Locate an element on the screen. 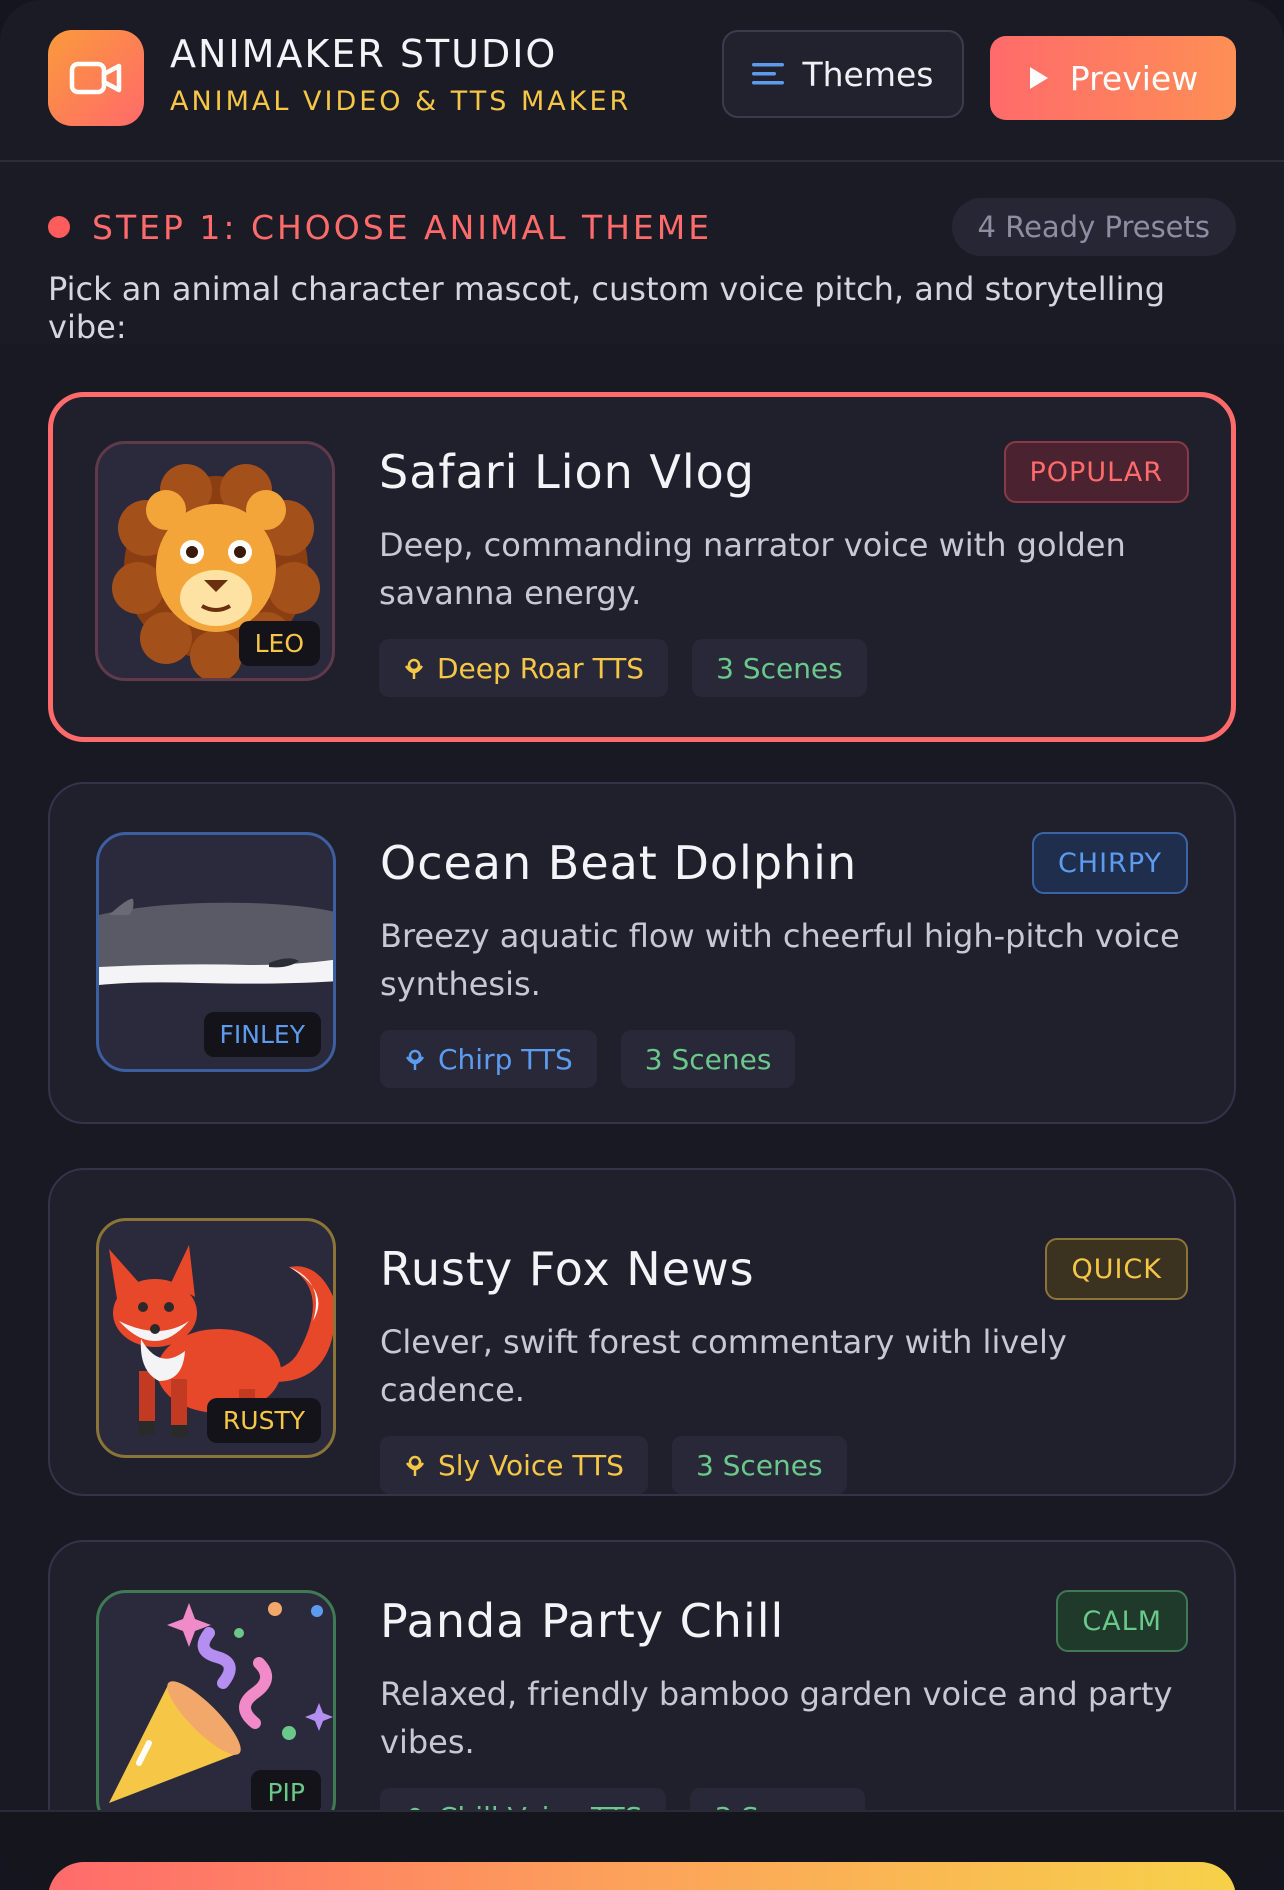 The height and width of the screenshot is (1890, 1284). card-title: Rusty Fox News is located at coordinates (567, 1269).